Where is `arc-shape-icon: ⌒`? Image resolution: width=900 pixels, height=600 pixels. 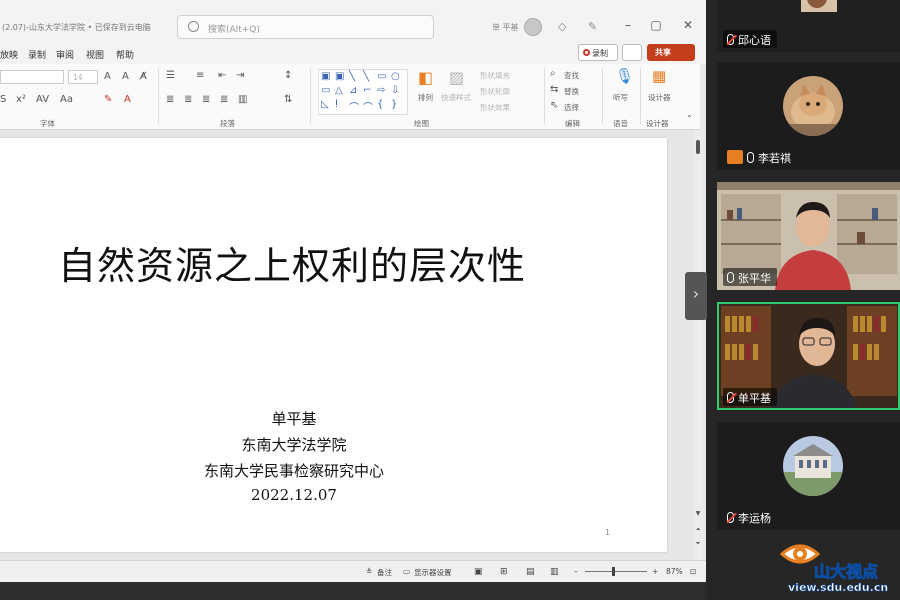
arc-shape-icon: ⌒ is located at coordinates (354, 106).